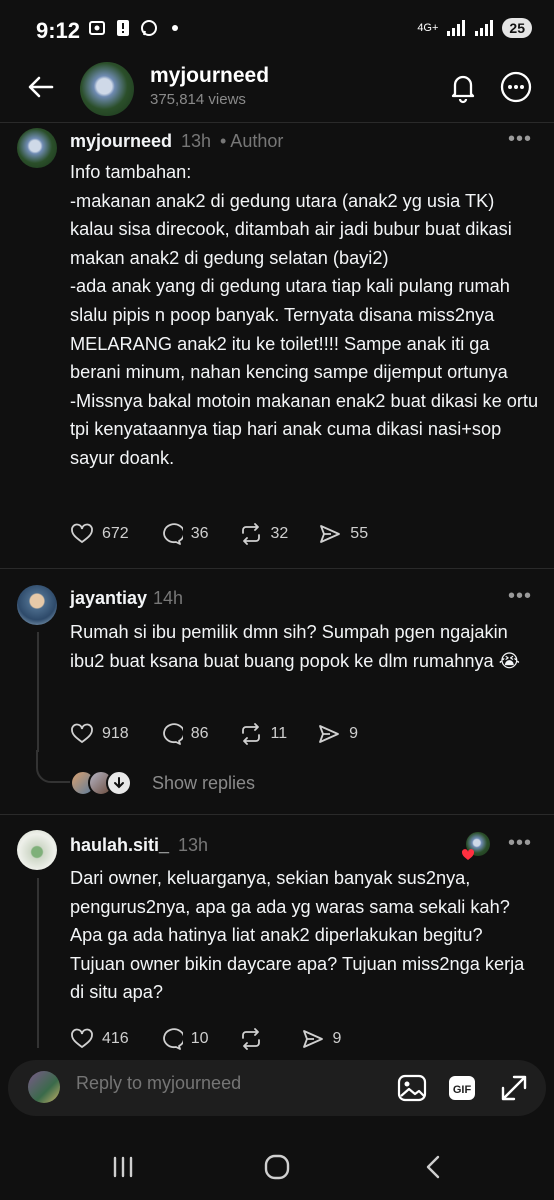 The height and width of the screenshot is (1200, 554). I want to click on post-time: 14h, so click(168, 598).